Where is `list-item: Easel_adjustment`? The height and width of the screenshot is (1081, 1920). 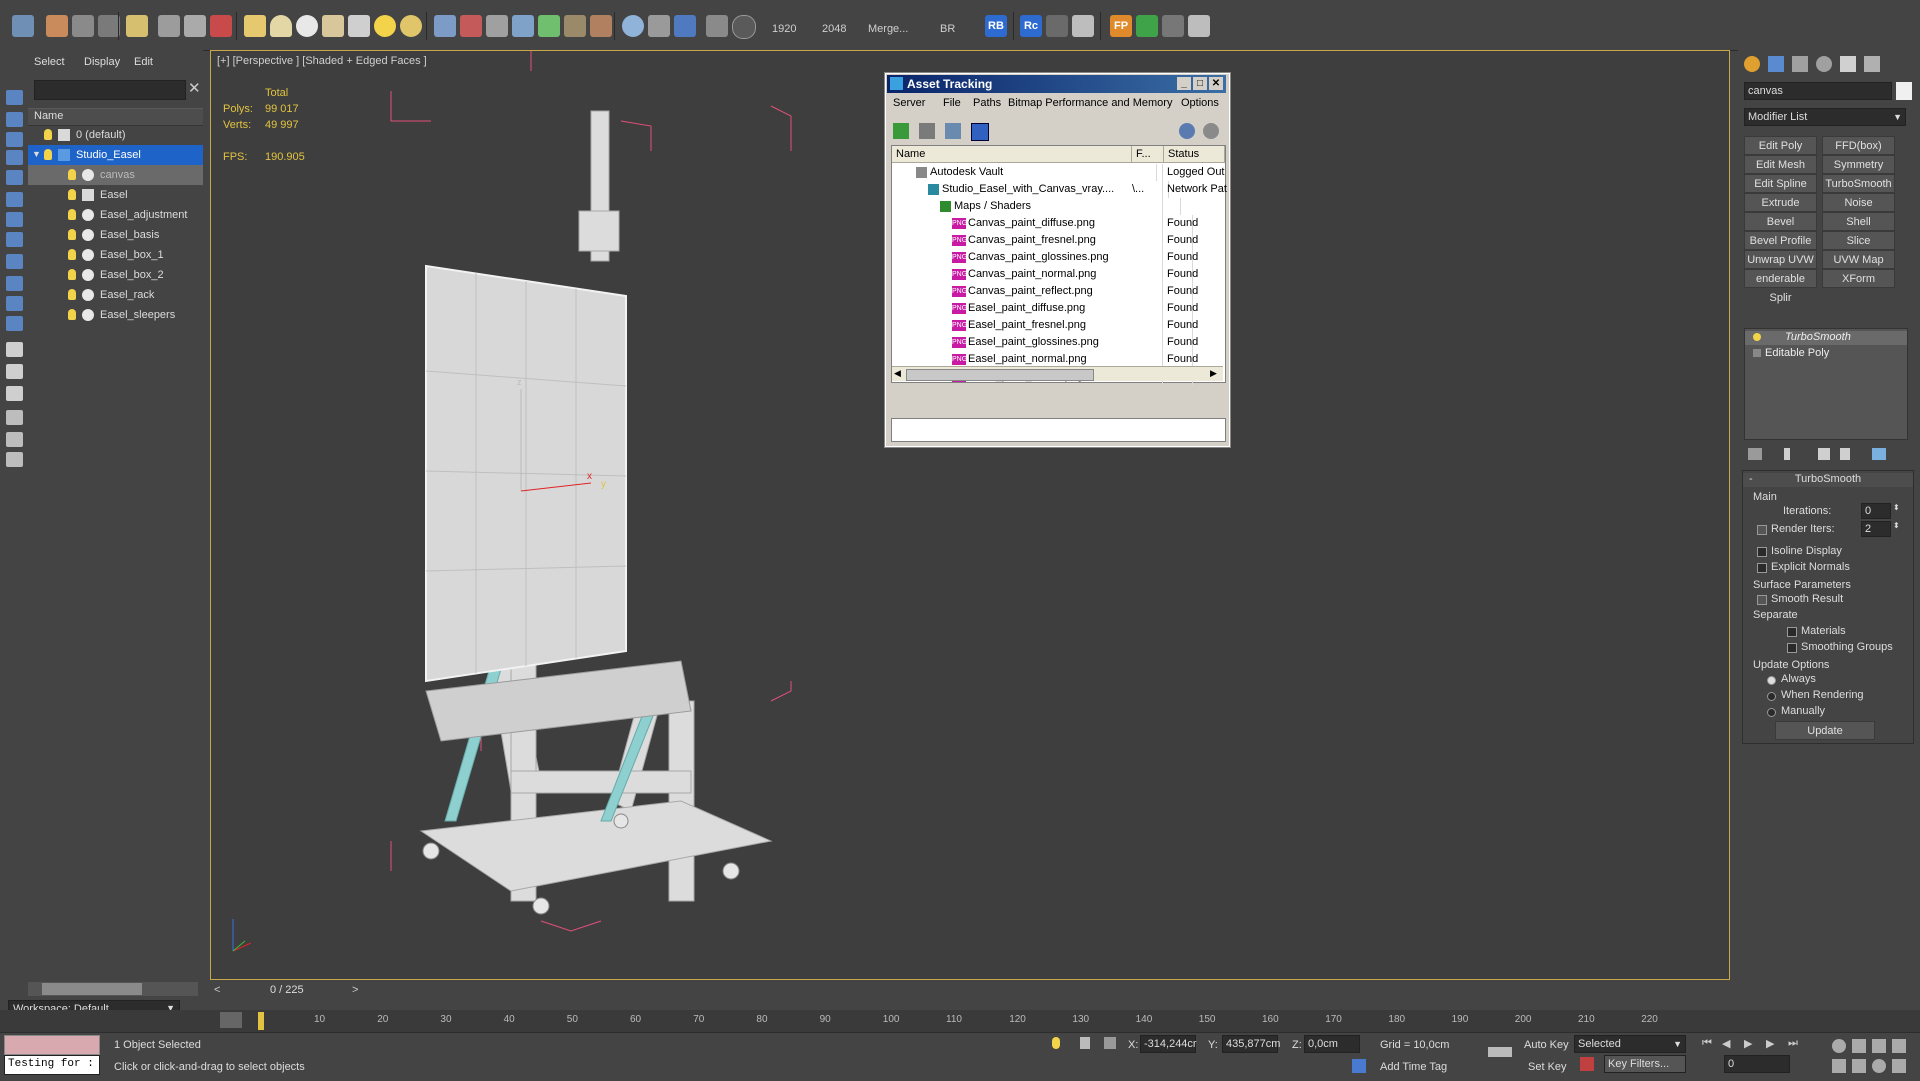
list-item: Easel_adjustment is located at coordinates (115, 215).